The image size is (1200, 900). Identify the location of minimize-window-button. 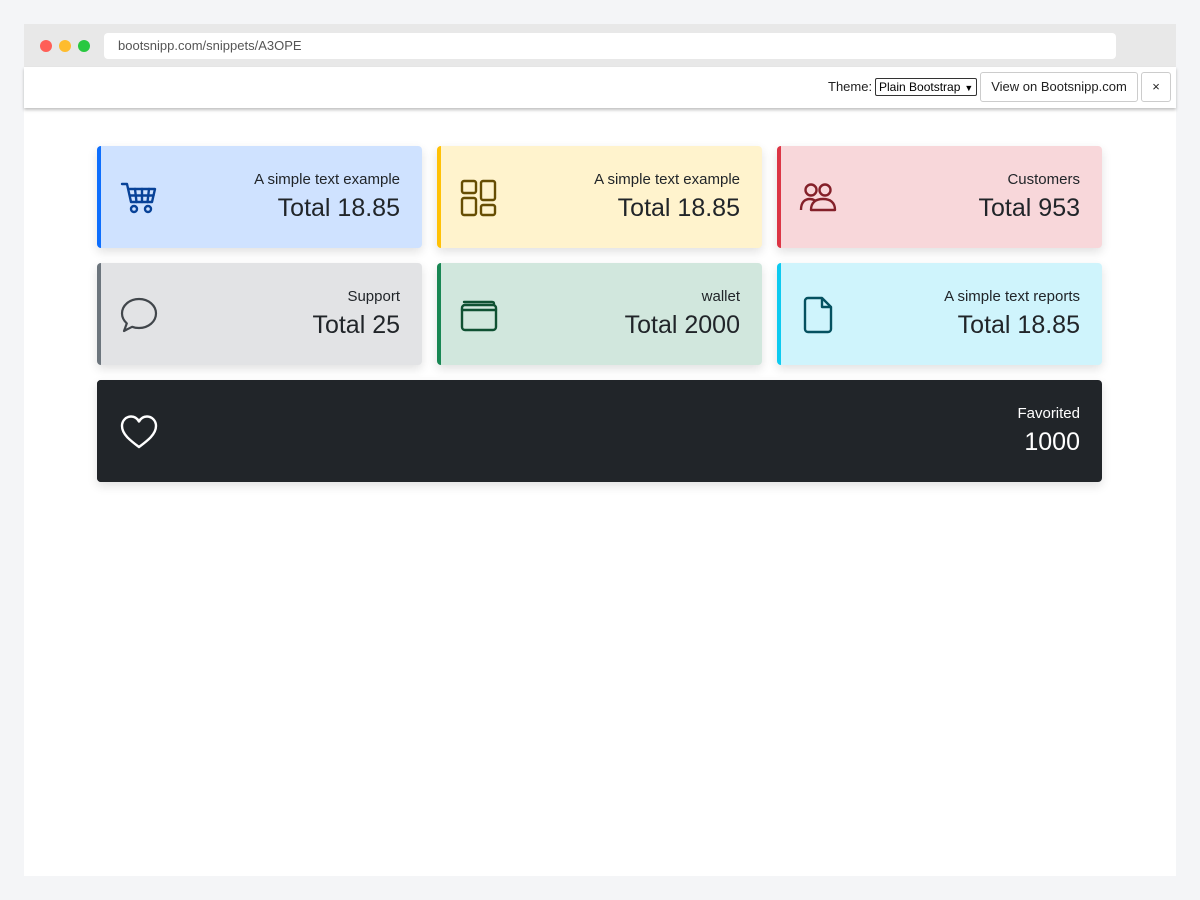
(65, 46).